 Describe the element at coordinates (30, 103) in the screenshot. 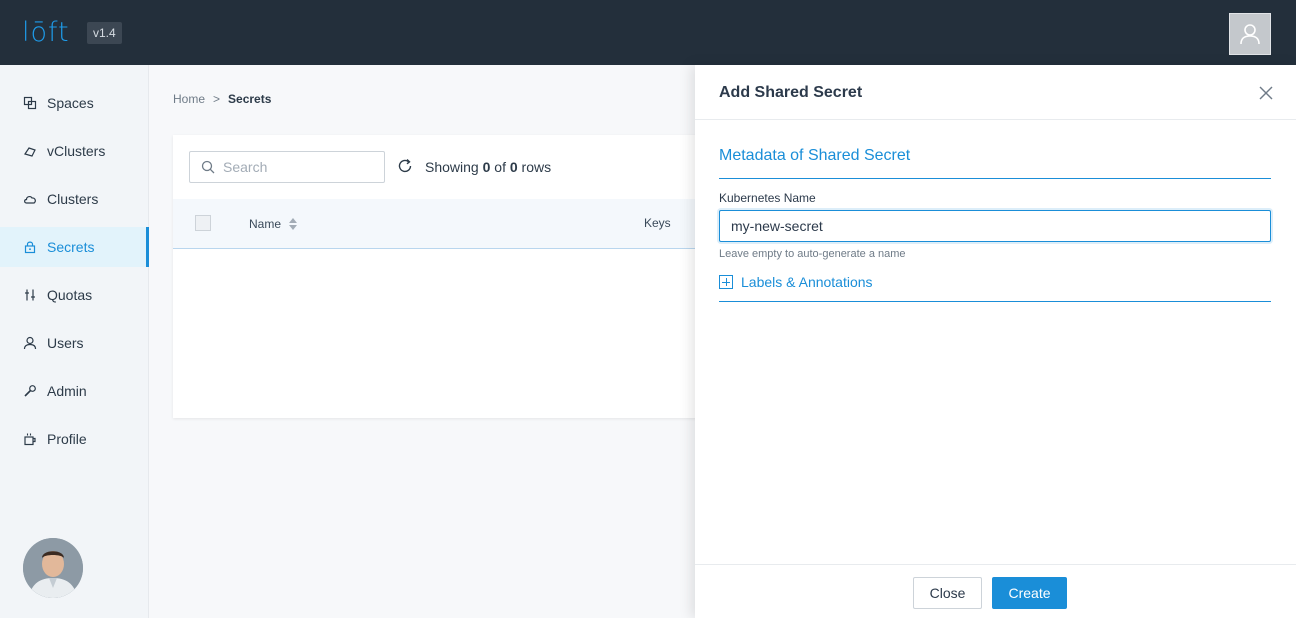

I see `spaces-icon` at that location.